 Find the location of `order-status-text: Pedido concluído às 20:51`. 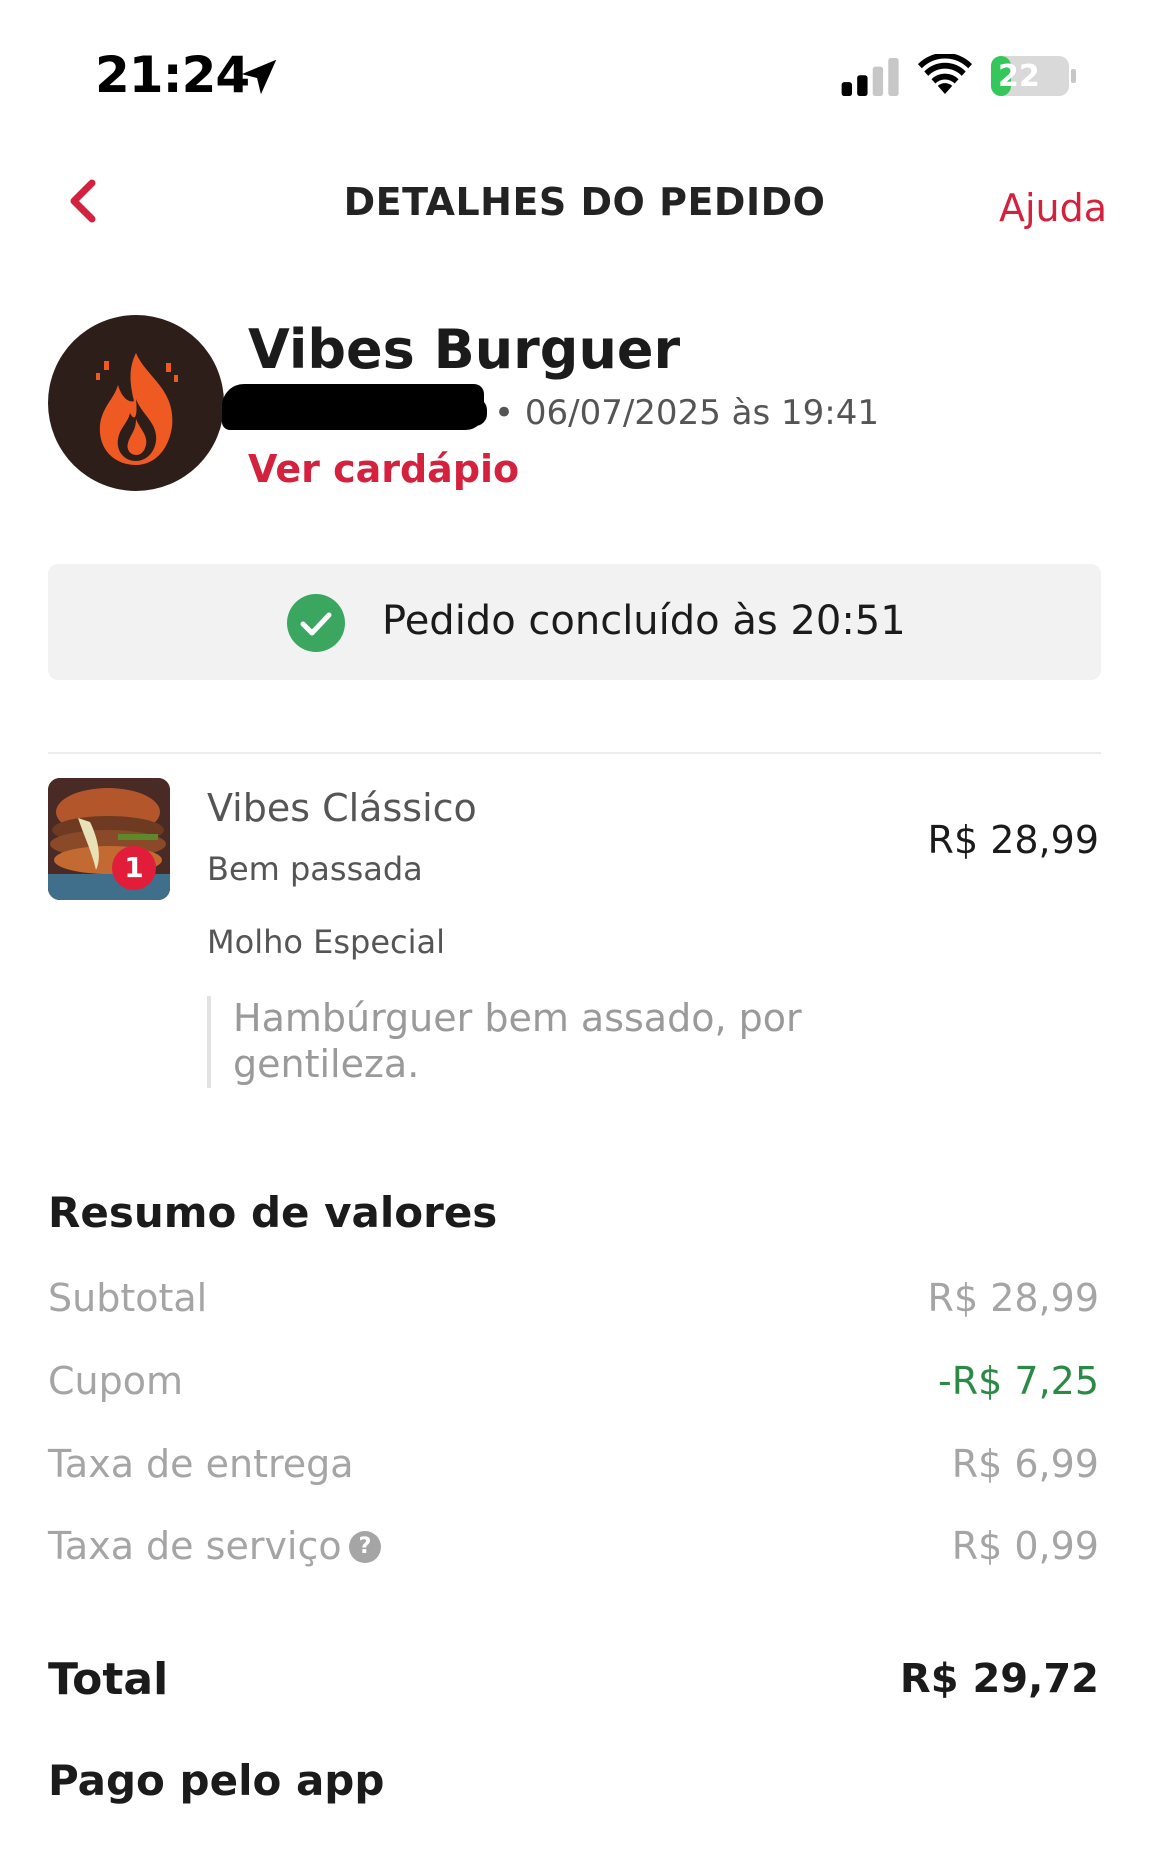

order-status-text: Pedido concluído às 20:51 is located at coordinates (644, 621).